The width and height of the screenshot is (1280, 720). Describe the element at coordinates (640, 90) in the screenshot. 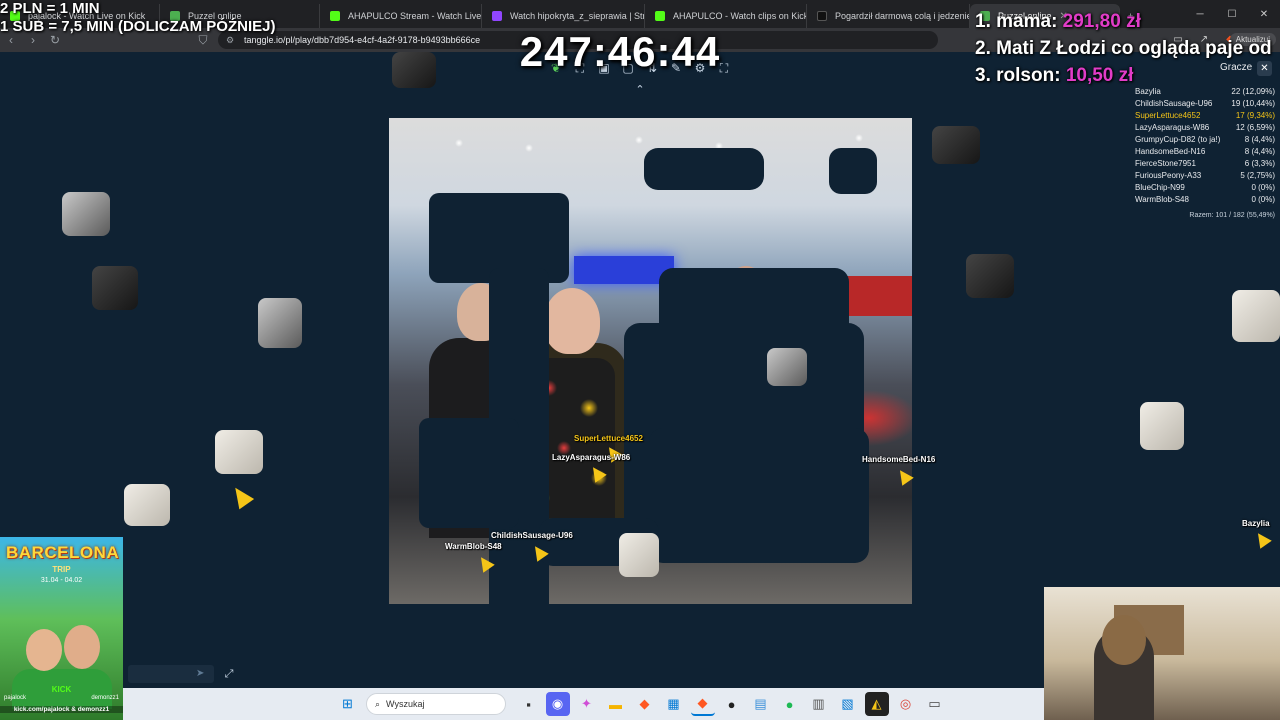

I see `collapse-toolbar-icon: ⌃` at that location.